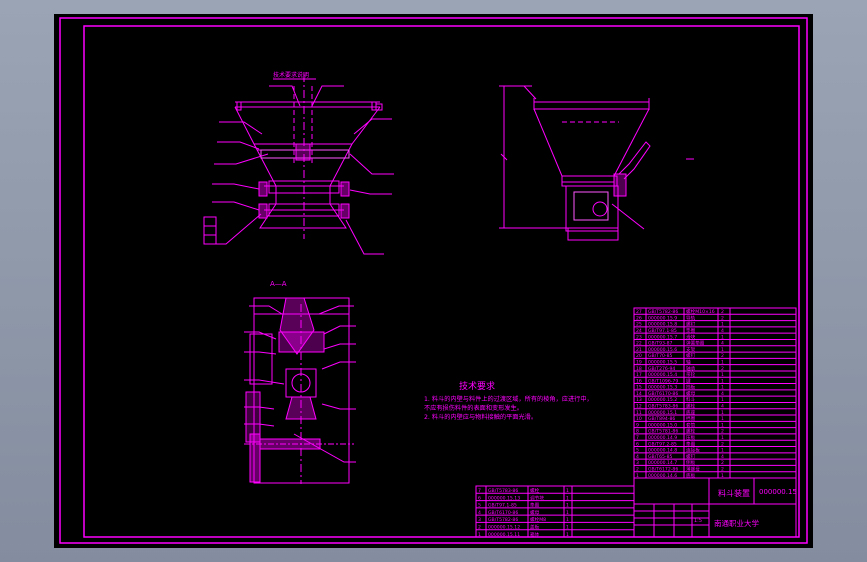 The image size is (867, 562). I want to click on parts-list-no: 14, so click(639, 394).